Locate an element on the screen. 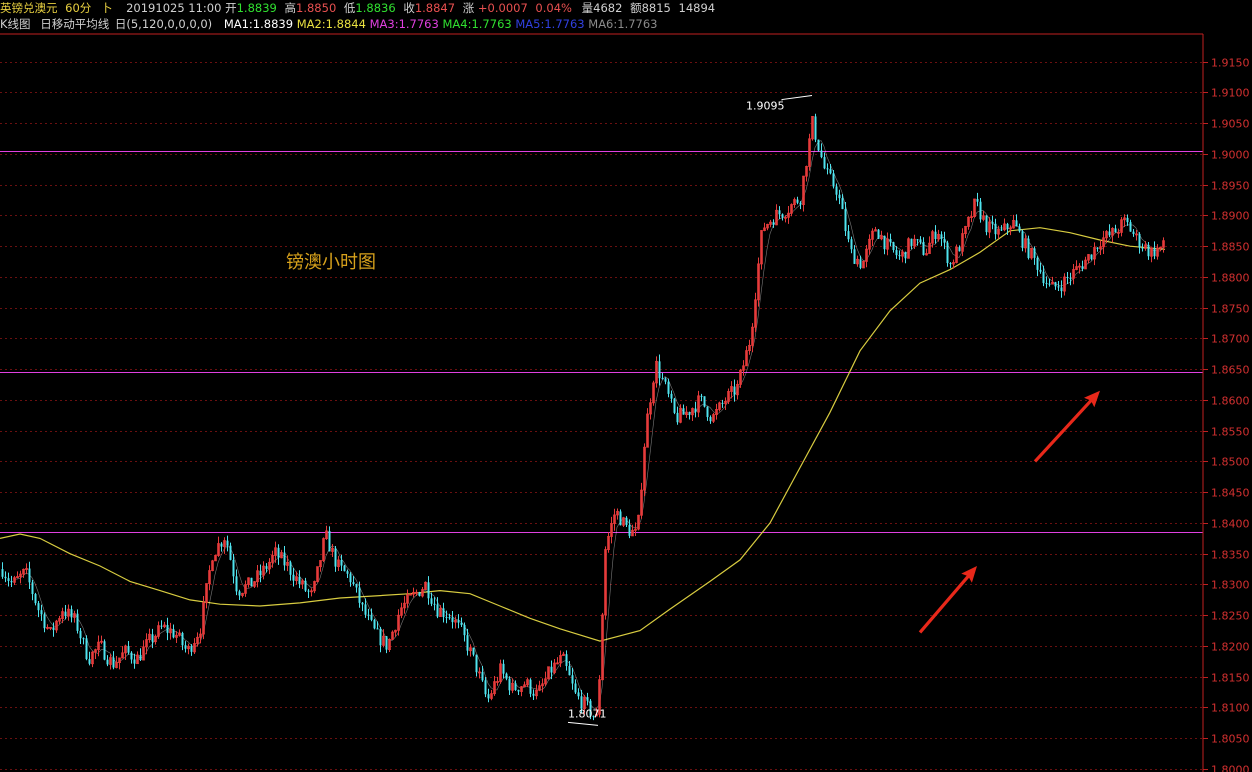 The height and width of the screenshot is (772, 1252). y-tick-label: 1.8000 is located at coordinates (1230, 768).